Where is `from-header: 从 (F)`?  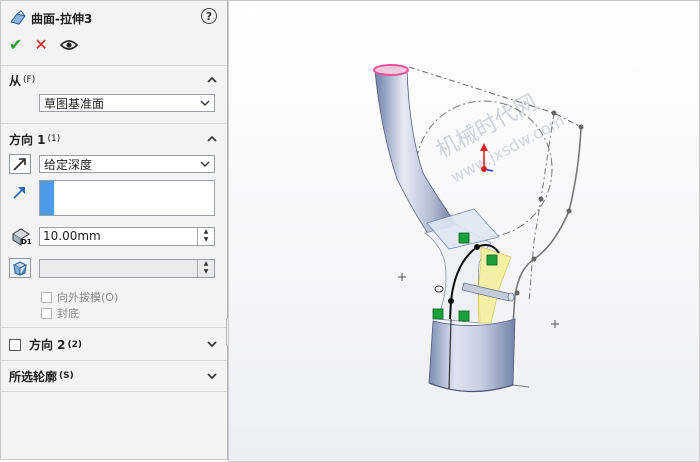
from-header: 从 (F) is located at coordinates (22, 80).